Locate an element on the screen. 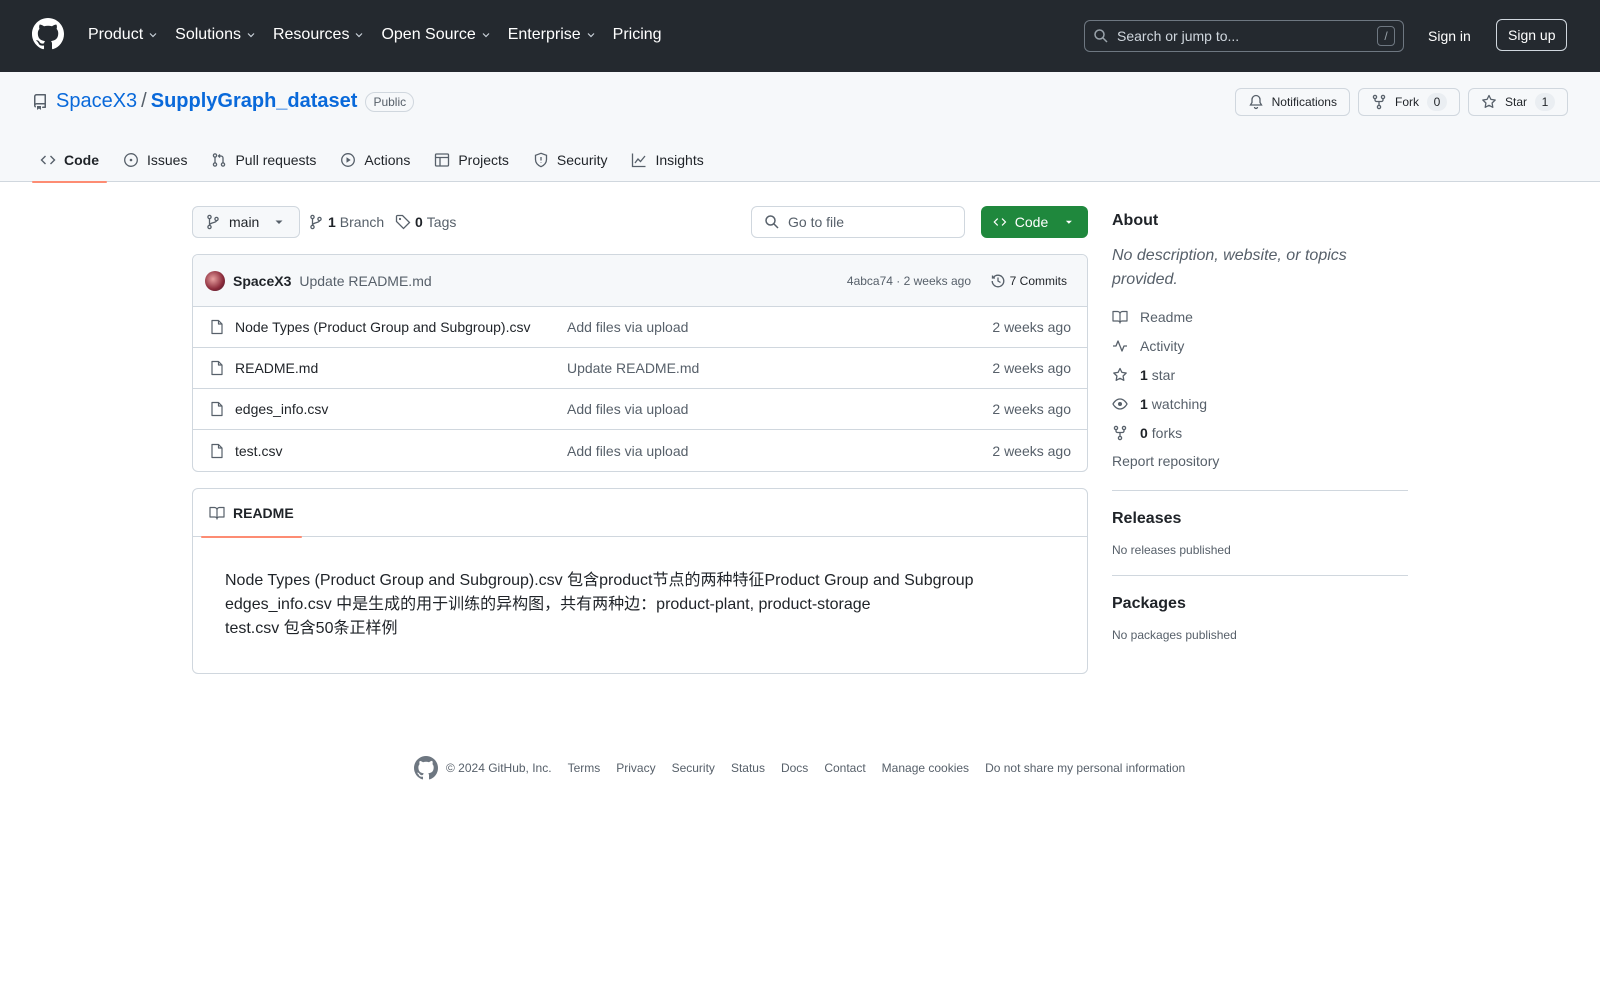  tab-insights: Insights is located at coordinates (667, 160).